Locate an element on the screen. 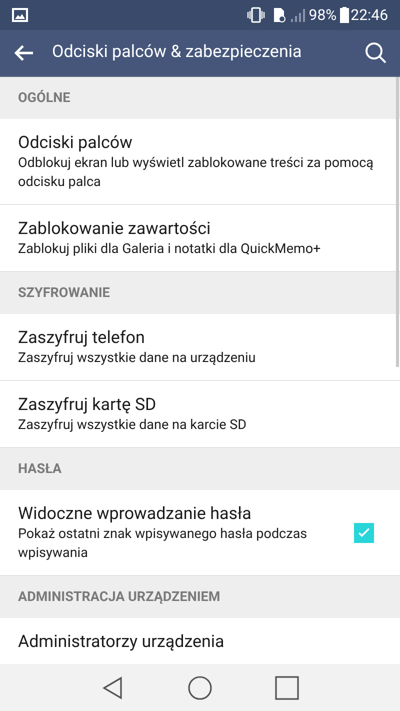  item-title: Zaszyfruj kartę SD is located at coordinates (88, 405).